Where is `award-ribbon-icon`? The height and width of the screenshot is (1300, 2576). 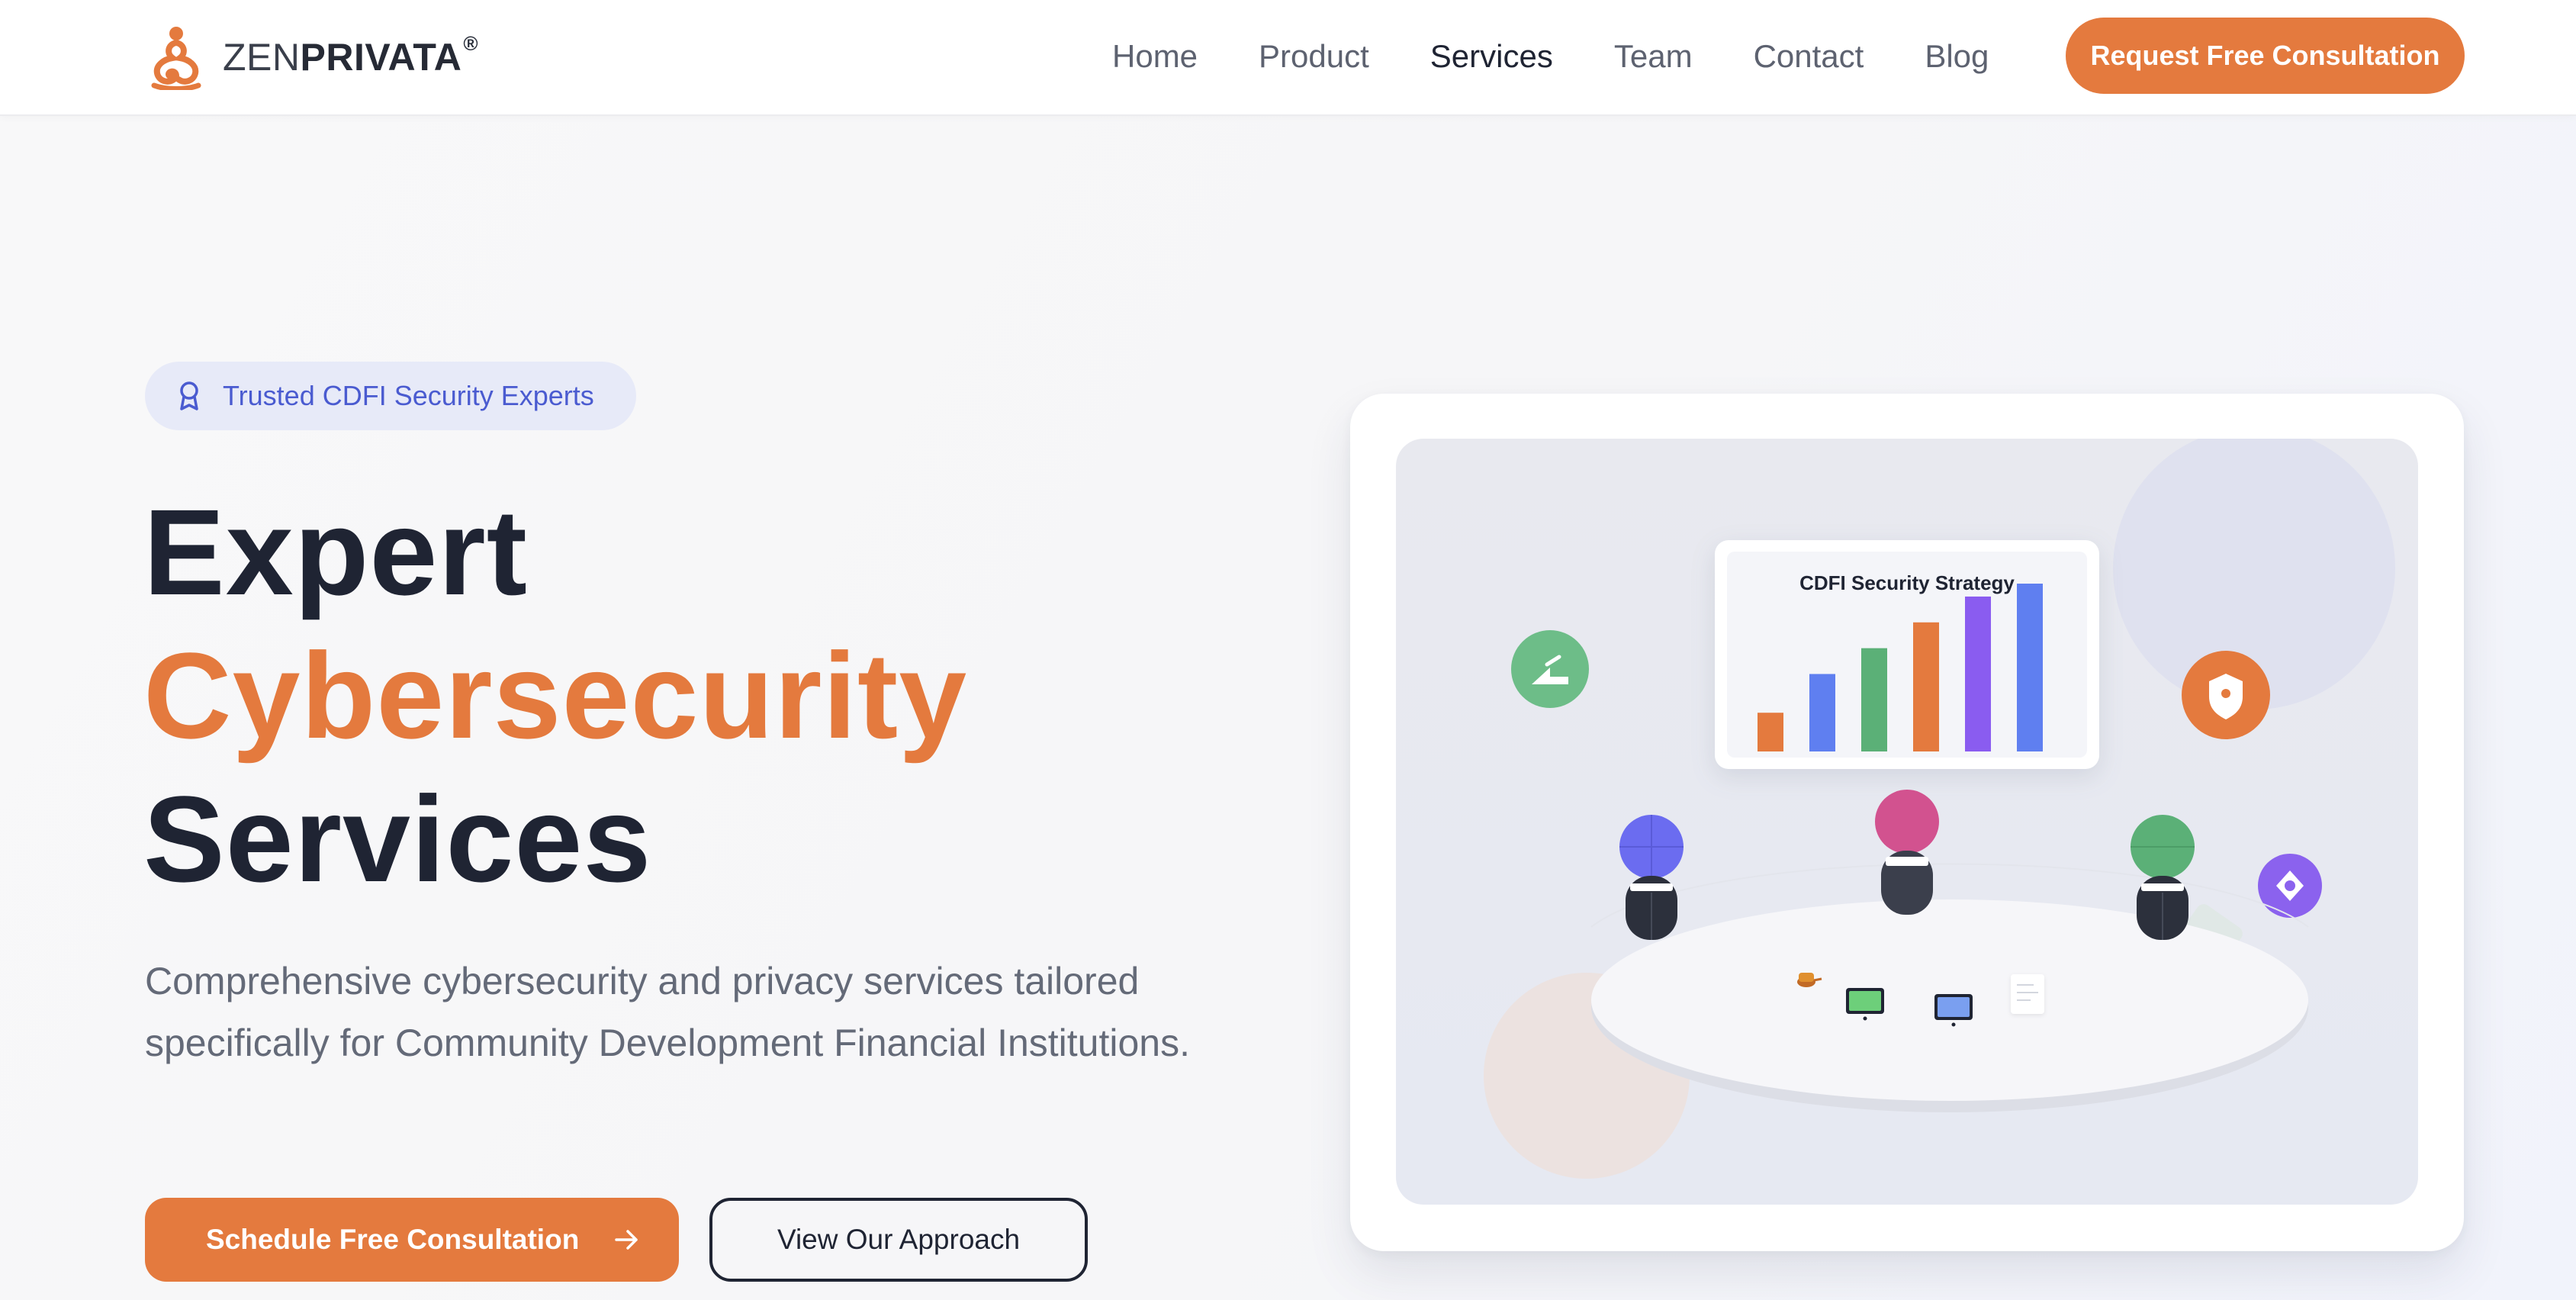 award-ribbon-icon is located at coordinates (189, 395).